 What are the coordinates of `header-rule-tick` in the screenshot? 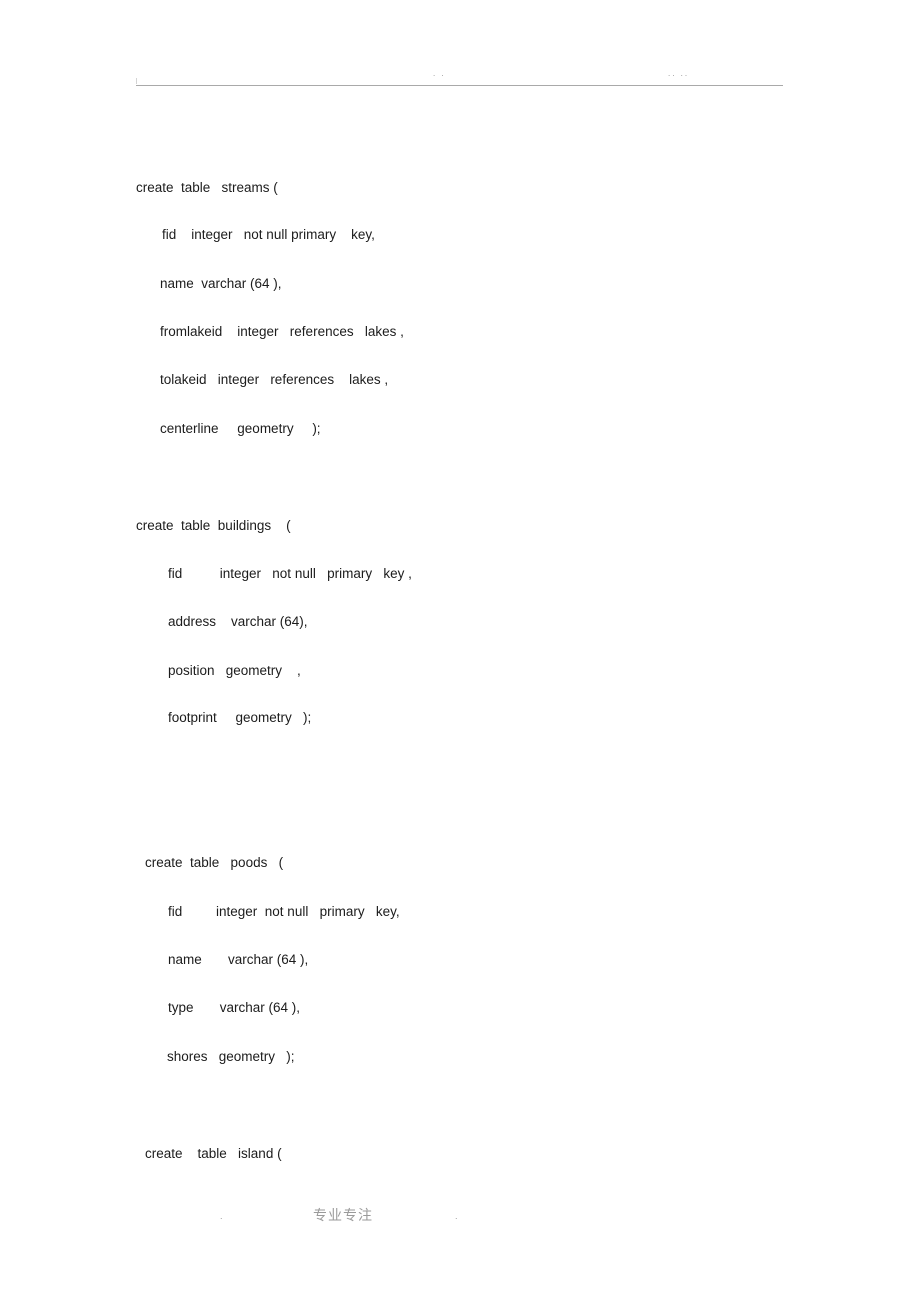 It's located at (136, 81).